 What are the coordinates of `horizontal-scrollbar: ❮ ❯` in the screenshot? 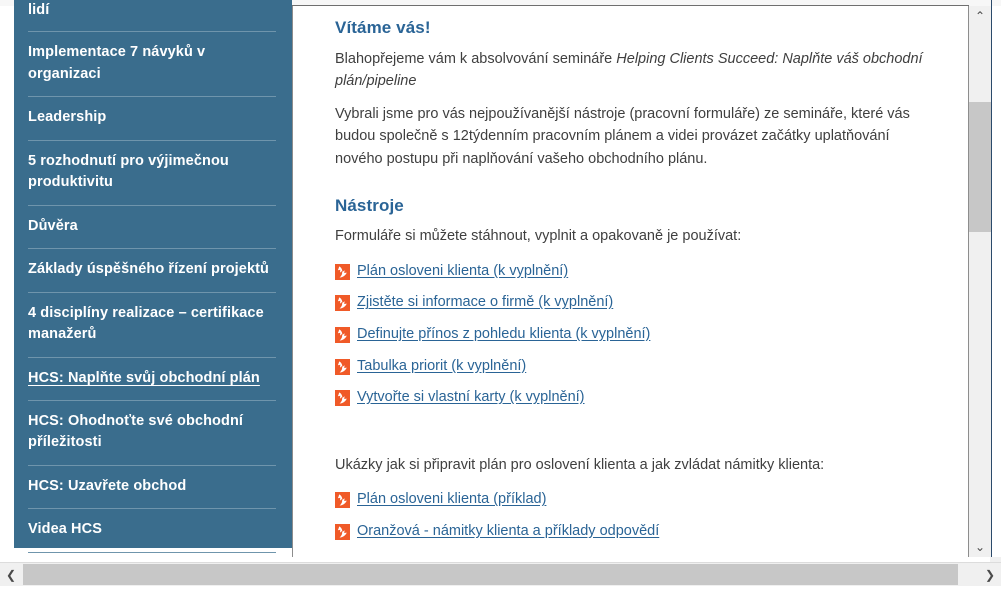 It's located at (500, 574).